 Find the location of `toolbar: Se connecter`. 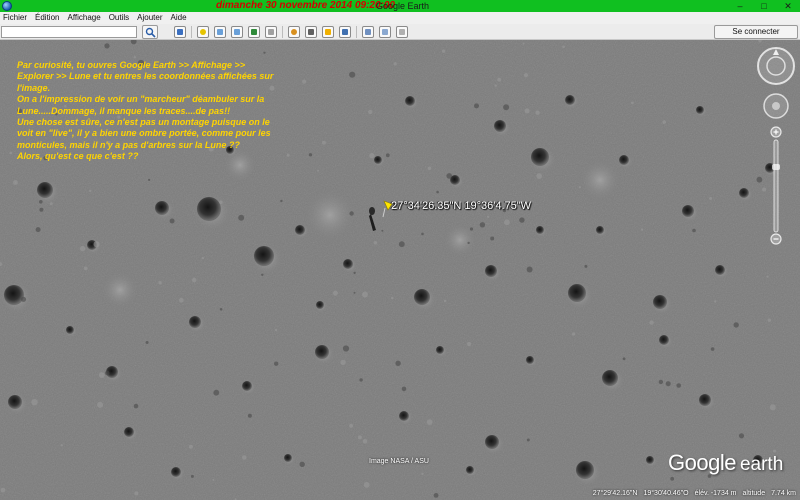

toolbar: Se connecter is located at coordinates (400, 32).